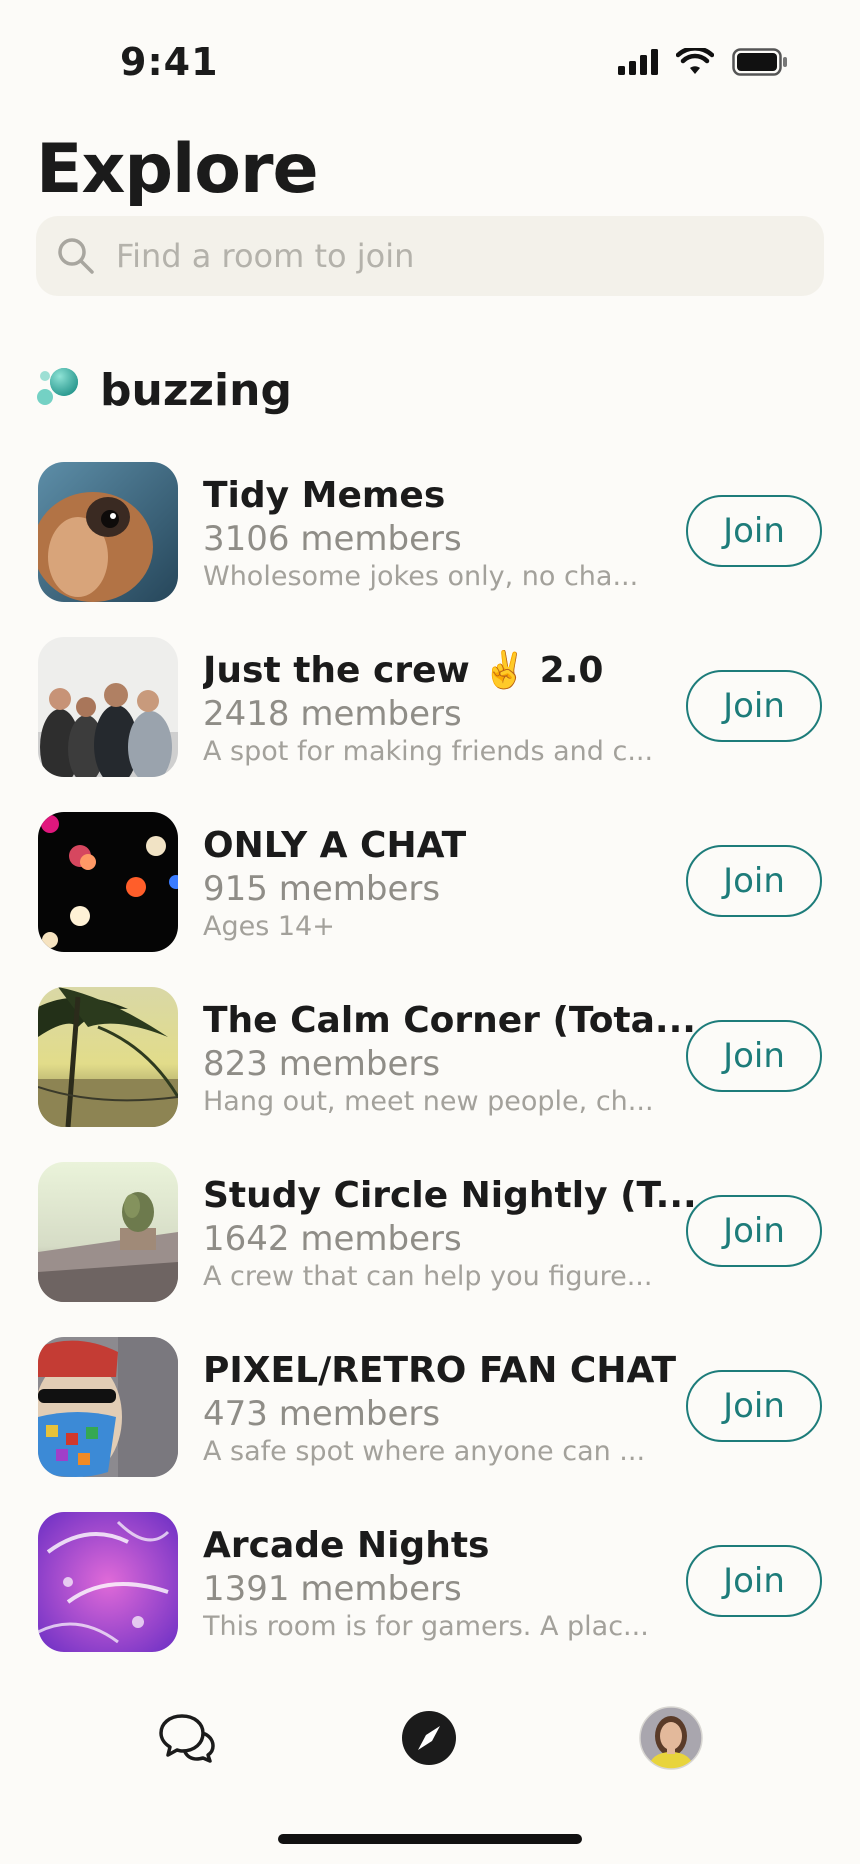 The width and height of the screenshot is (860, 1864). Describe the element at coordinates (430, 1839) in the screenshot. I see `home-indicator` at that location.